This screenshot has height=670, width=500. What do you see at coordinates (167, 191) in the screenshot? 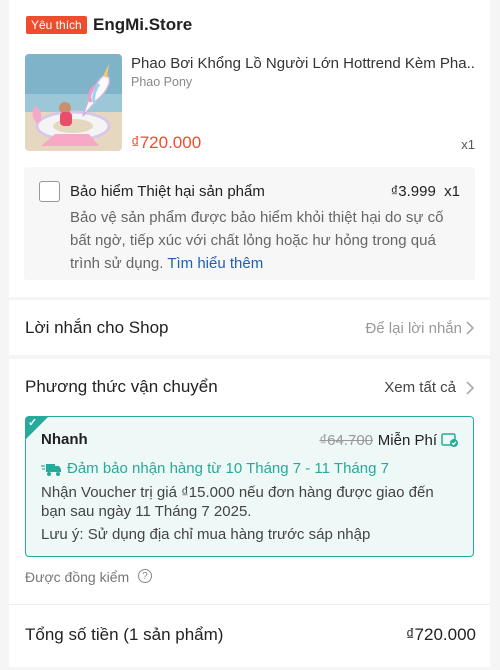
I see `insurance-title: Bảo hiểm Thiệt hại sản phẩm` at bounding box center [167, 191].